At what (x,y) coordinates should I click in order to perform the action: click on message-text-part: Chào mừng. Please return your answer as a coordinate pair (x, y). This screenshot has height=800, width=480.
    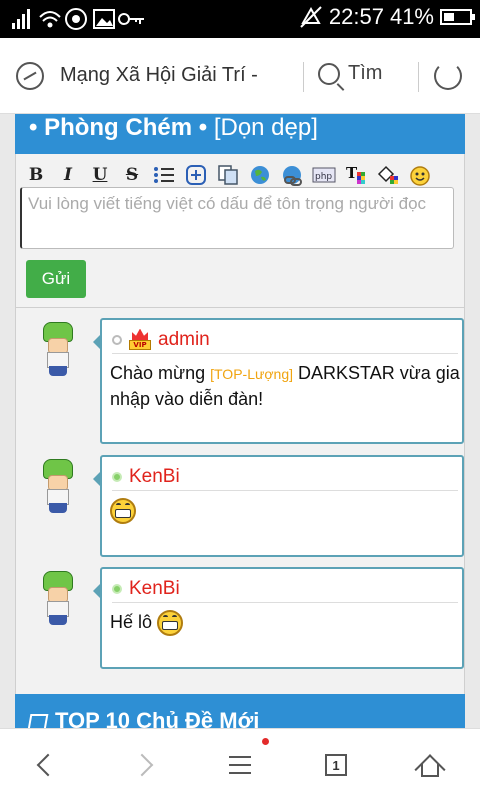
    Looking at the image, I should click on (160, 373).